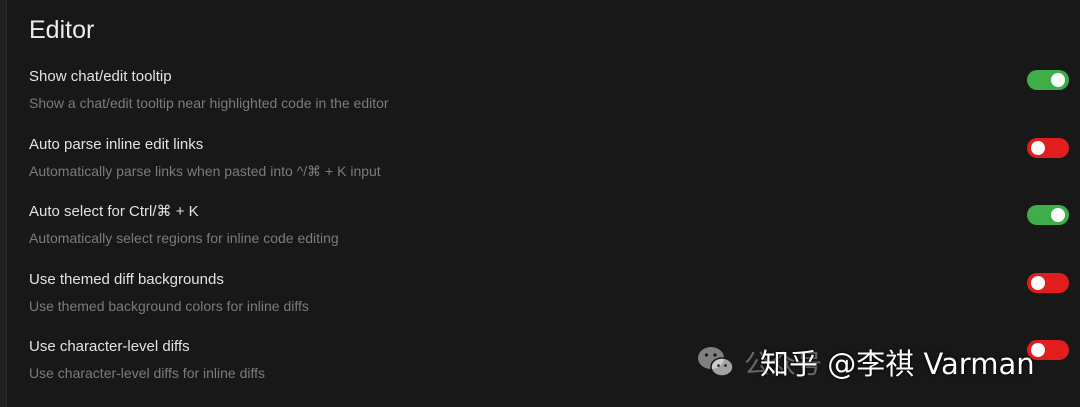  Describe the element at coordinates (62, 30) in the screenshot. I see `section-title: Editor` at that location.